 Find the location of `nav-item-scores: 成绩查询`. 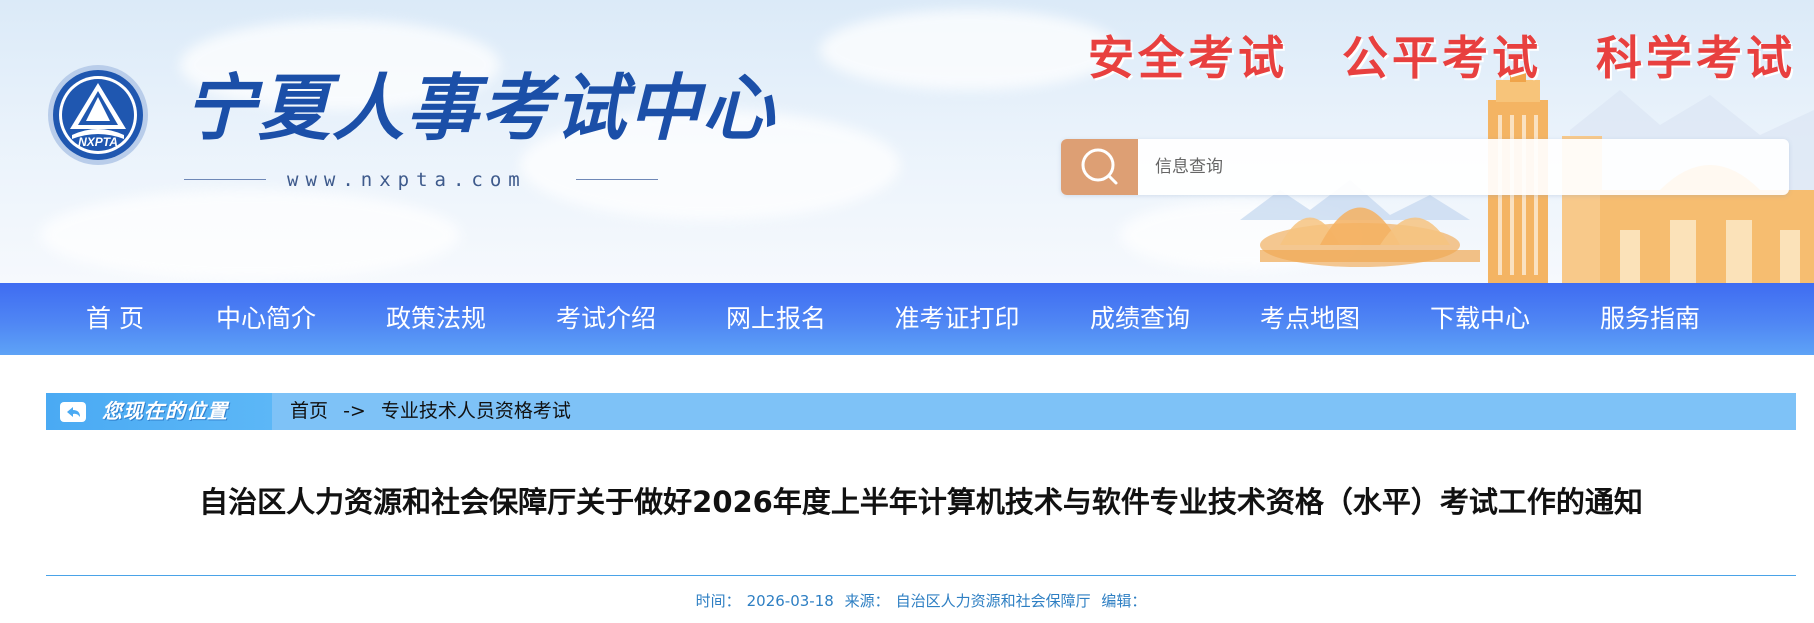

nav-item-scores: 成绩查询 is located at coordinates (1140, 319).